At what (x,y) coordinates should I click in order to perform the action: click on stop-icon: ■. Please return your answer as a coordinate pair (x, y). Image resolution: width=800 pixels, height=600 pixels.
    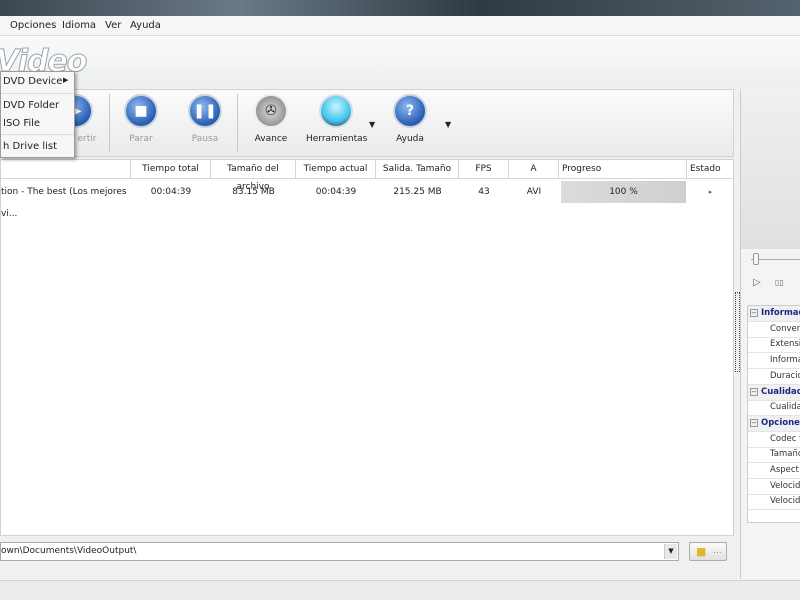
    Looking at the image, I should click on (141, 111).